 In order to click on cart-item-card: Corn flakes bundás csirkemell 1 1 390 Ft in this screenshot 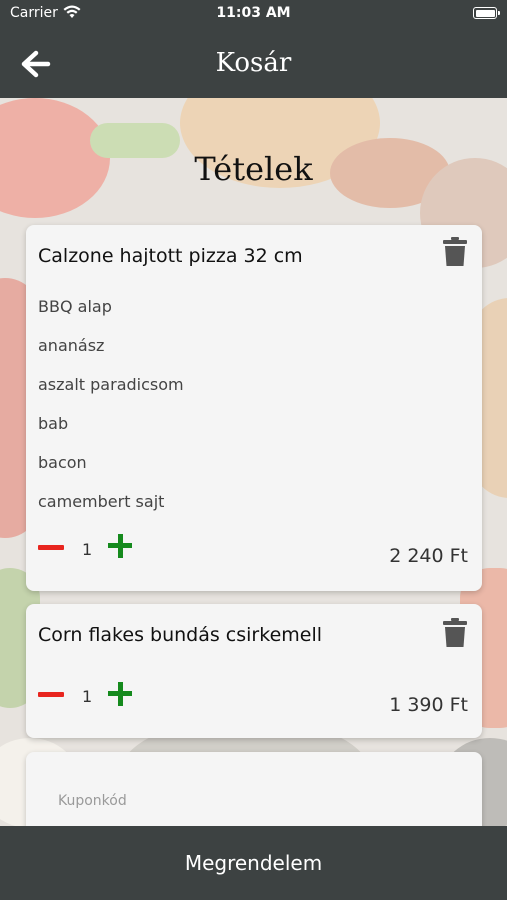, I will do `click(254, 671)`.